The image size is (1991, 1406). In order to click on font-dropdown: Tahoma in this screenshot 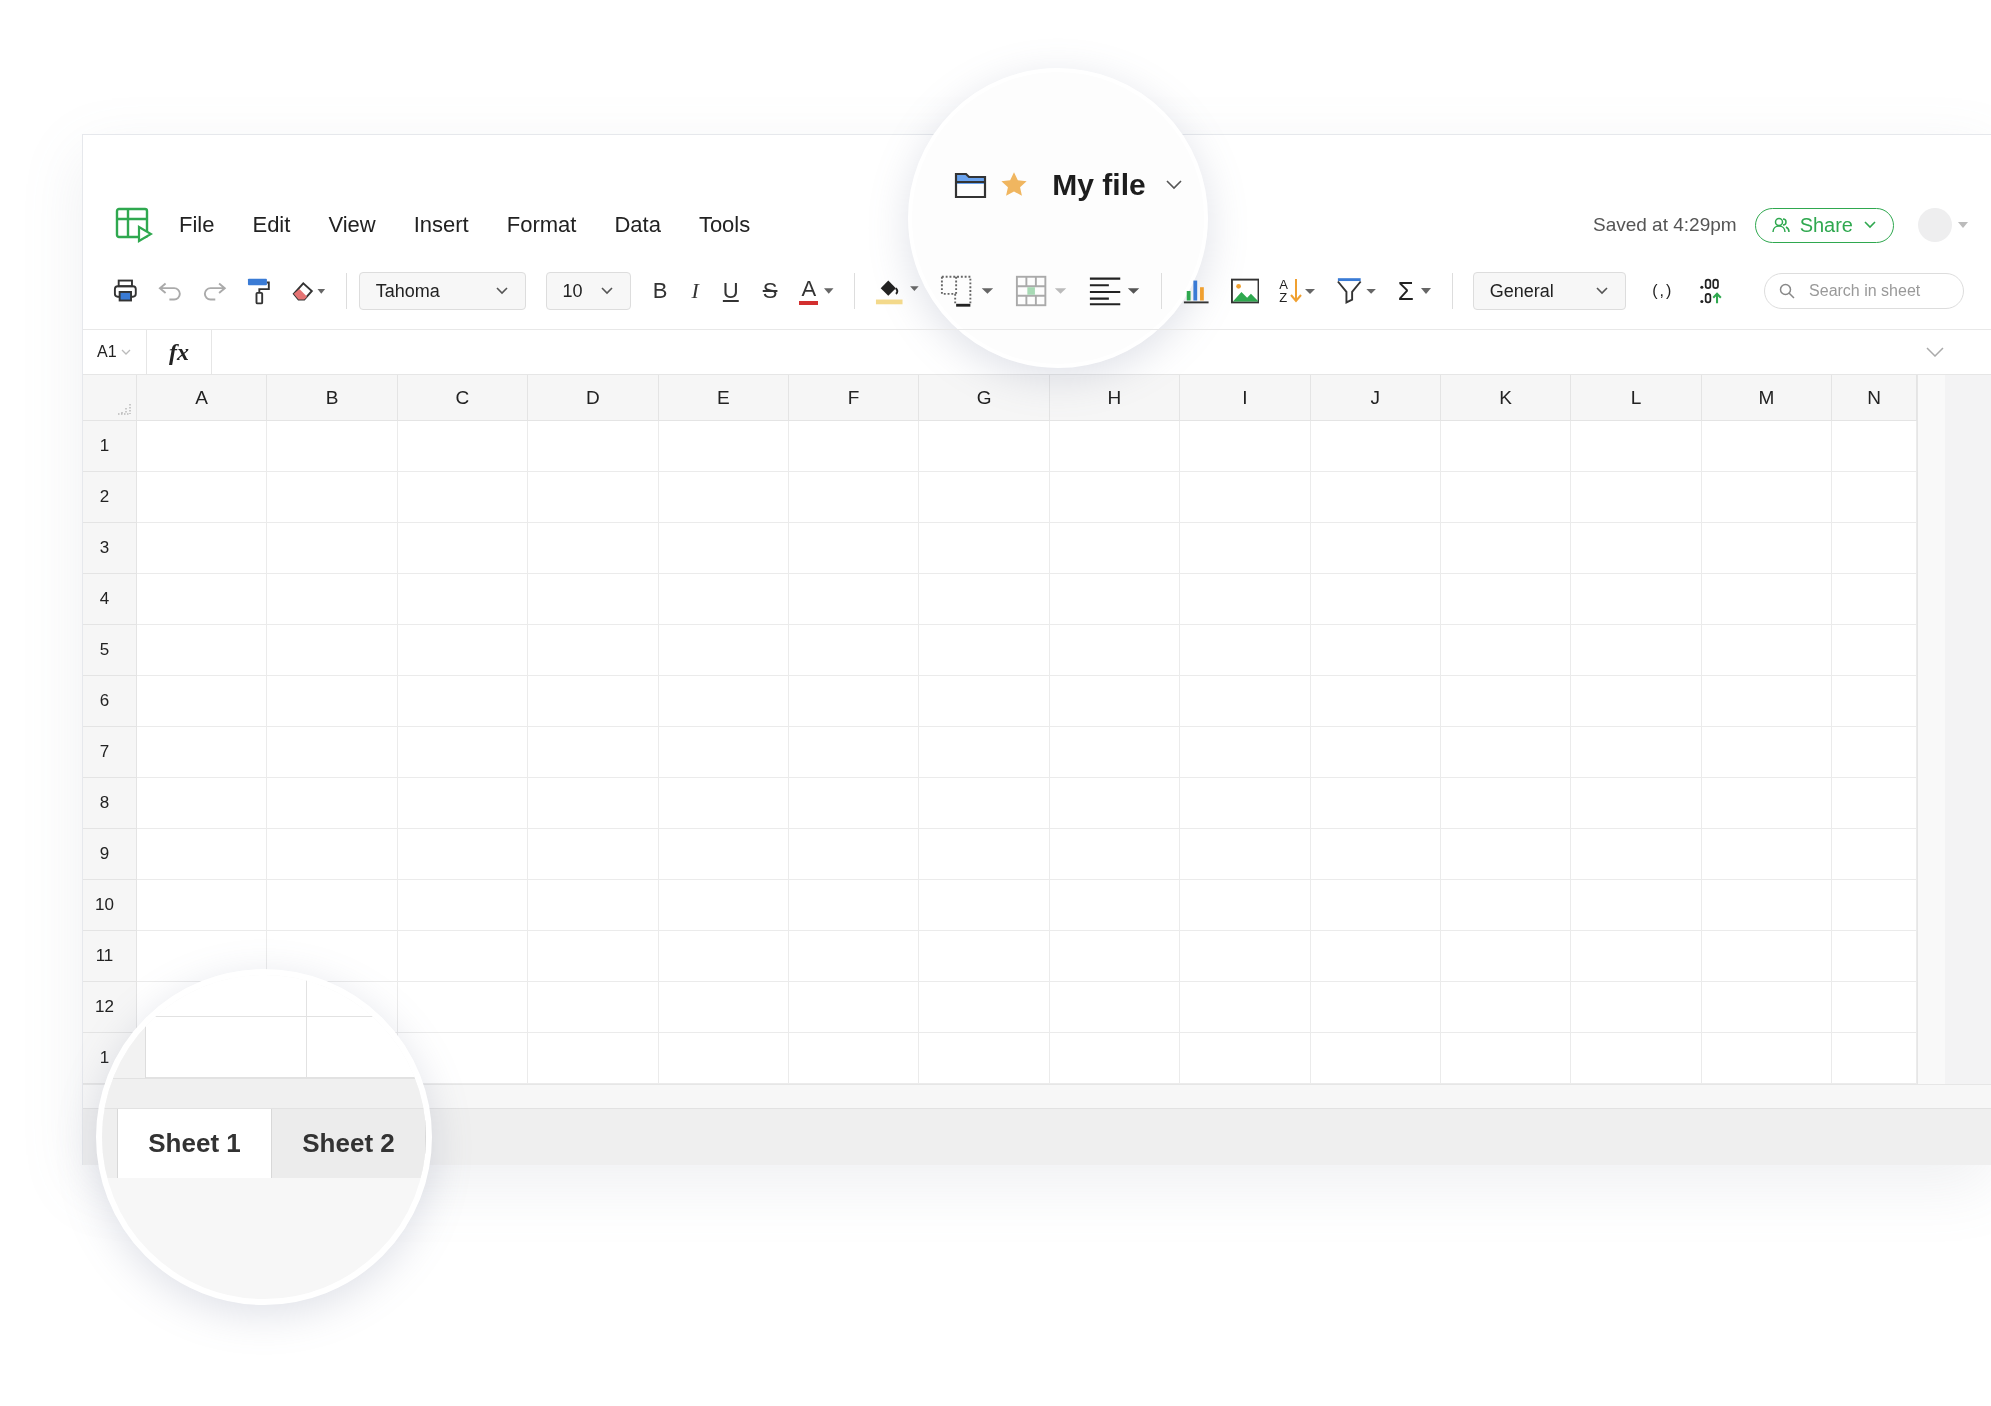, I will do `click(442, 291)`.